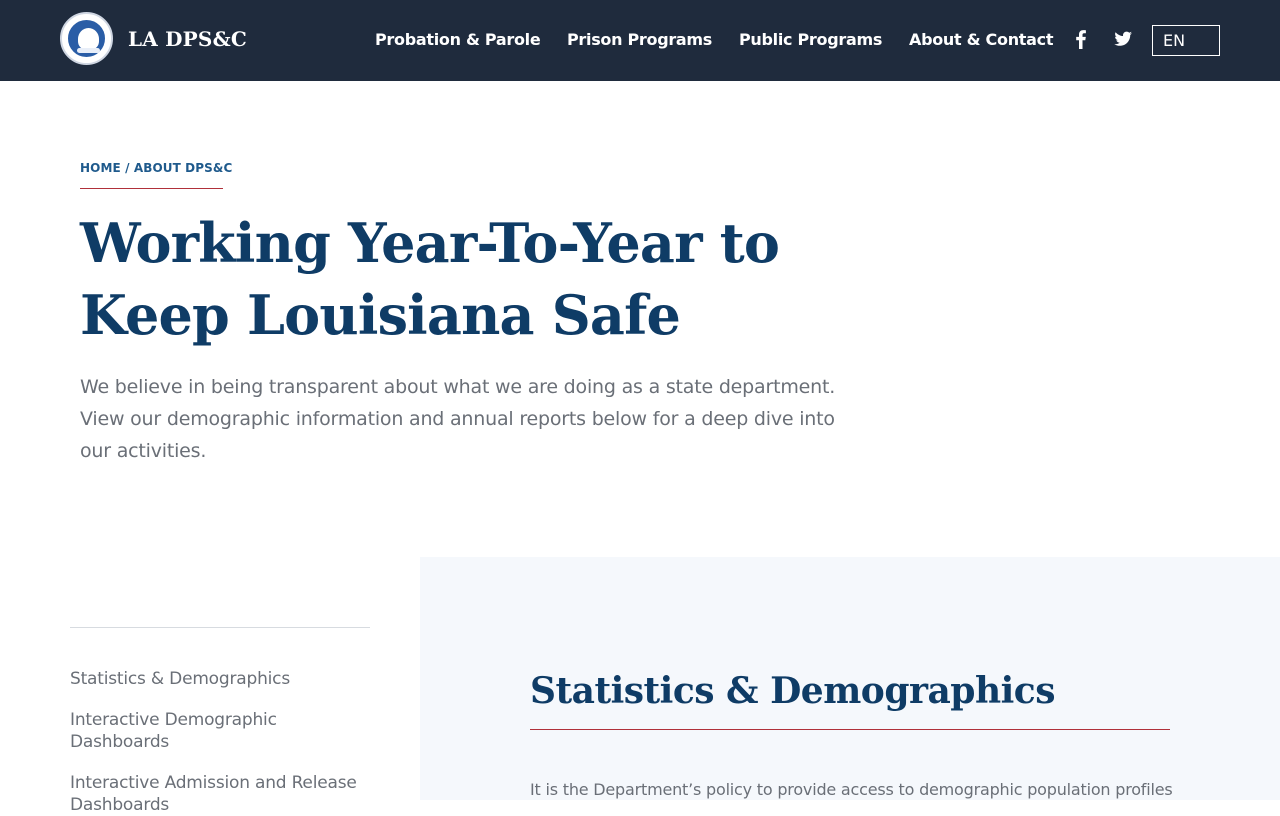  I want to click on seal-emblem, so click(86, 38).